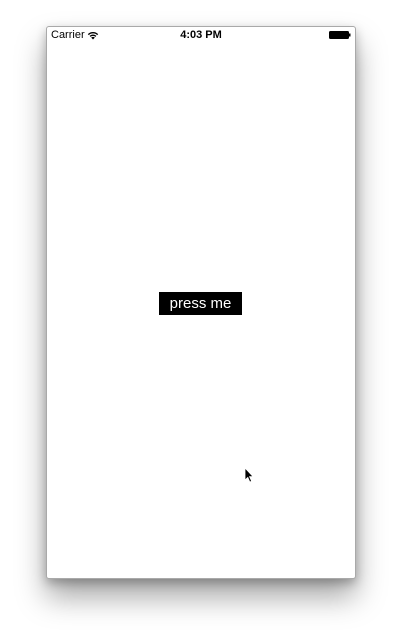 This screenshot has height=644, width=400. I want to click on status-bar: Carrier 4:03 PM, so click(201, 35).